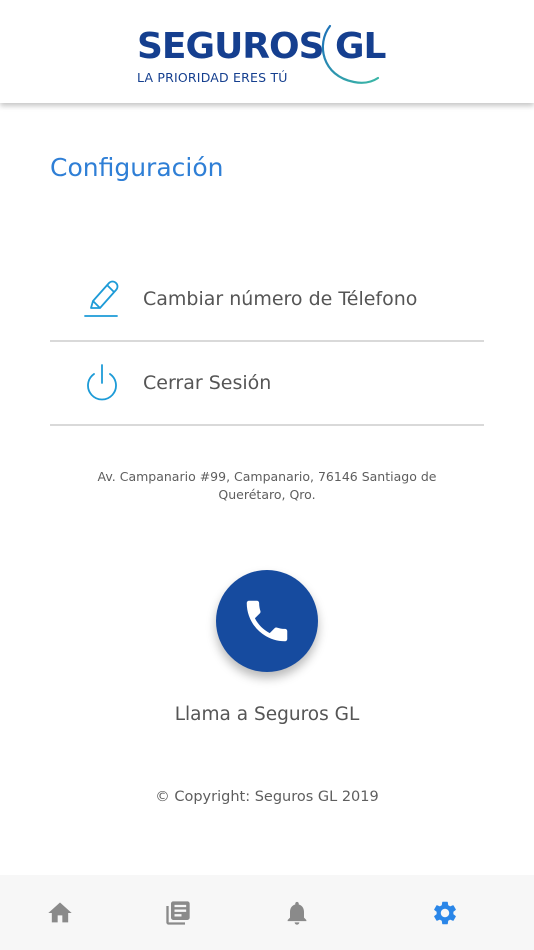  I want to click on nav-home, so click(60, 913).